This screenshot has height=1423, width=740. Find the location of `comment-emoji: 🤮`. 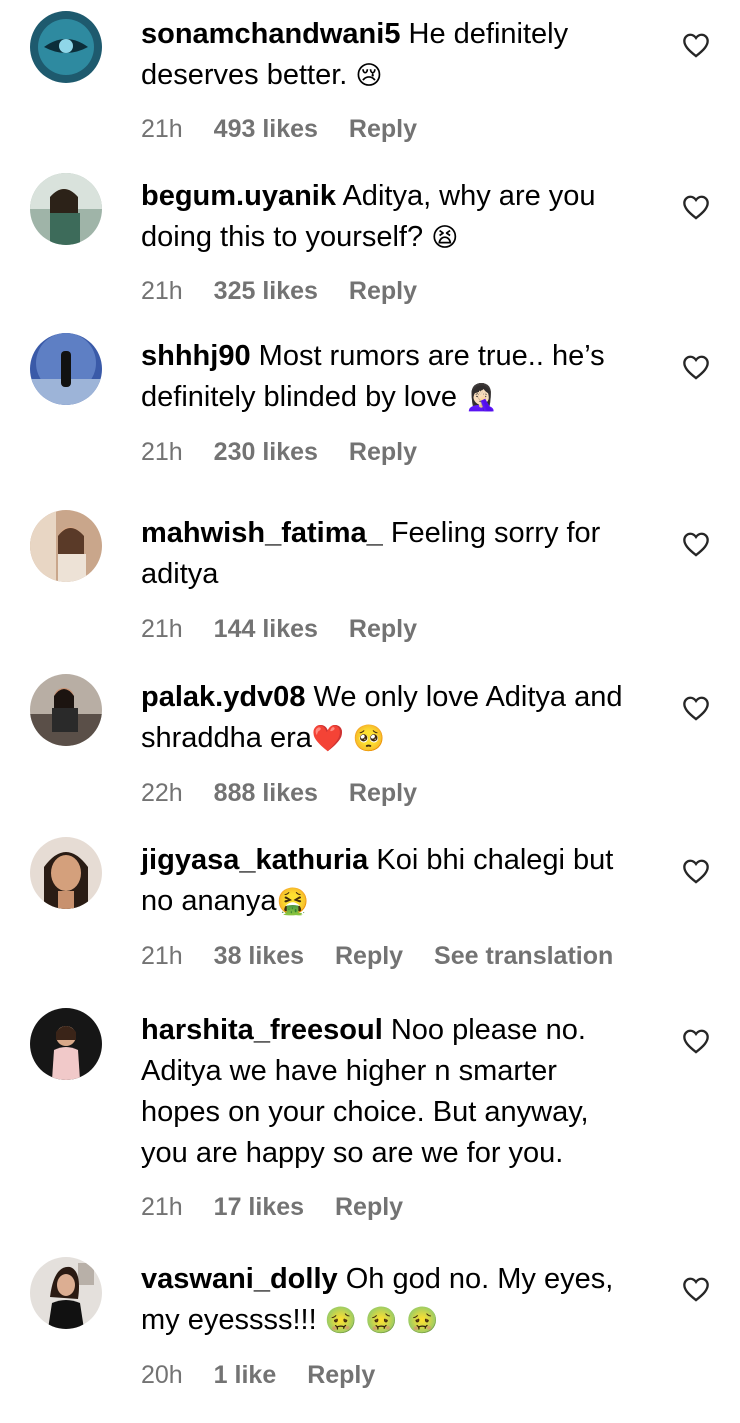

comment-emoji: 🤮 is located at coordinates (292, 902).